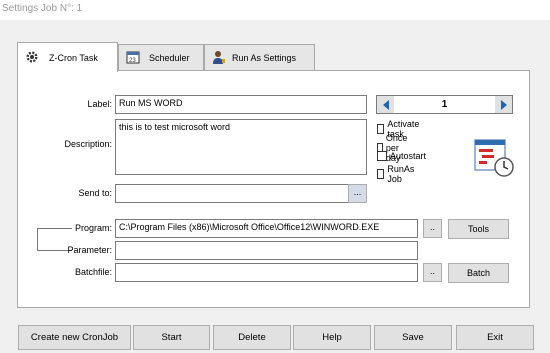 The width and height of the screenshot is (550, 353). What do you see at coordinates (408, 156) in the screenshot?
I see `checkbox-label: Autostart` at bounding box center [408, 156].